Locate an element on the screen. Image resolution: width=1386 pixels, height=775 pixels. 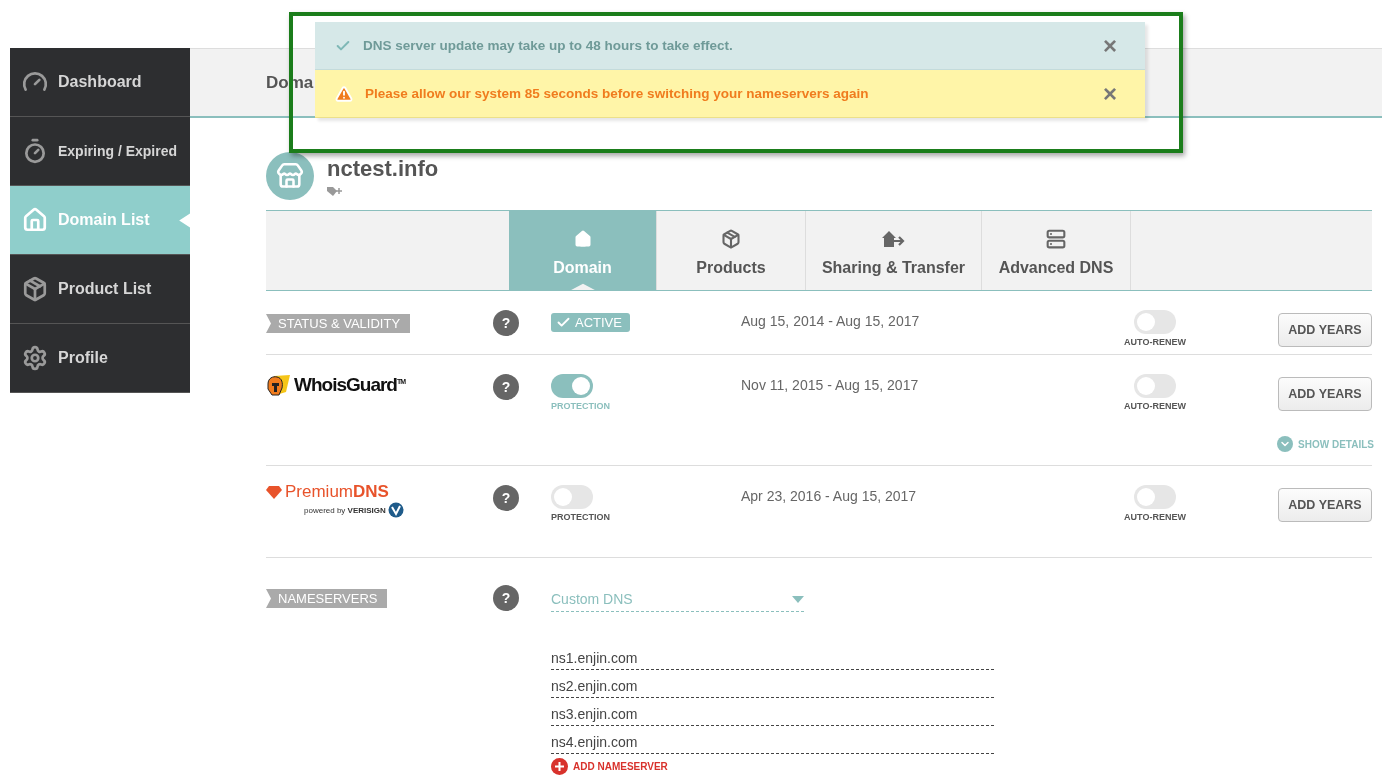
sidebar-item: Expiring / Expired is located at coordinates (100, 151).